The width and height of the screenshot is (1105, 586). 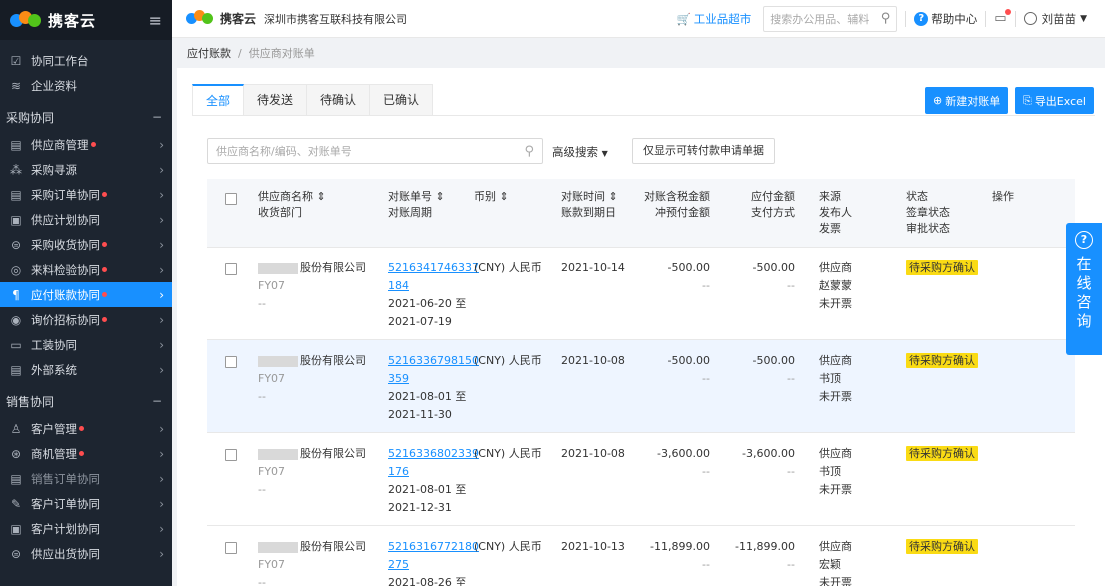 I want to click on sidebar-item-label: 客户管理, so click(x=54, y=428).